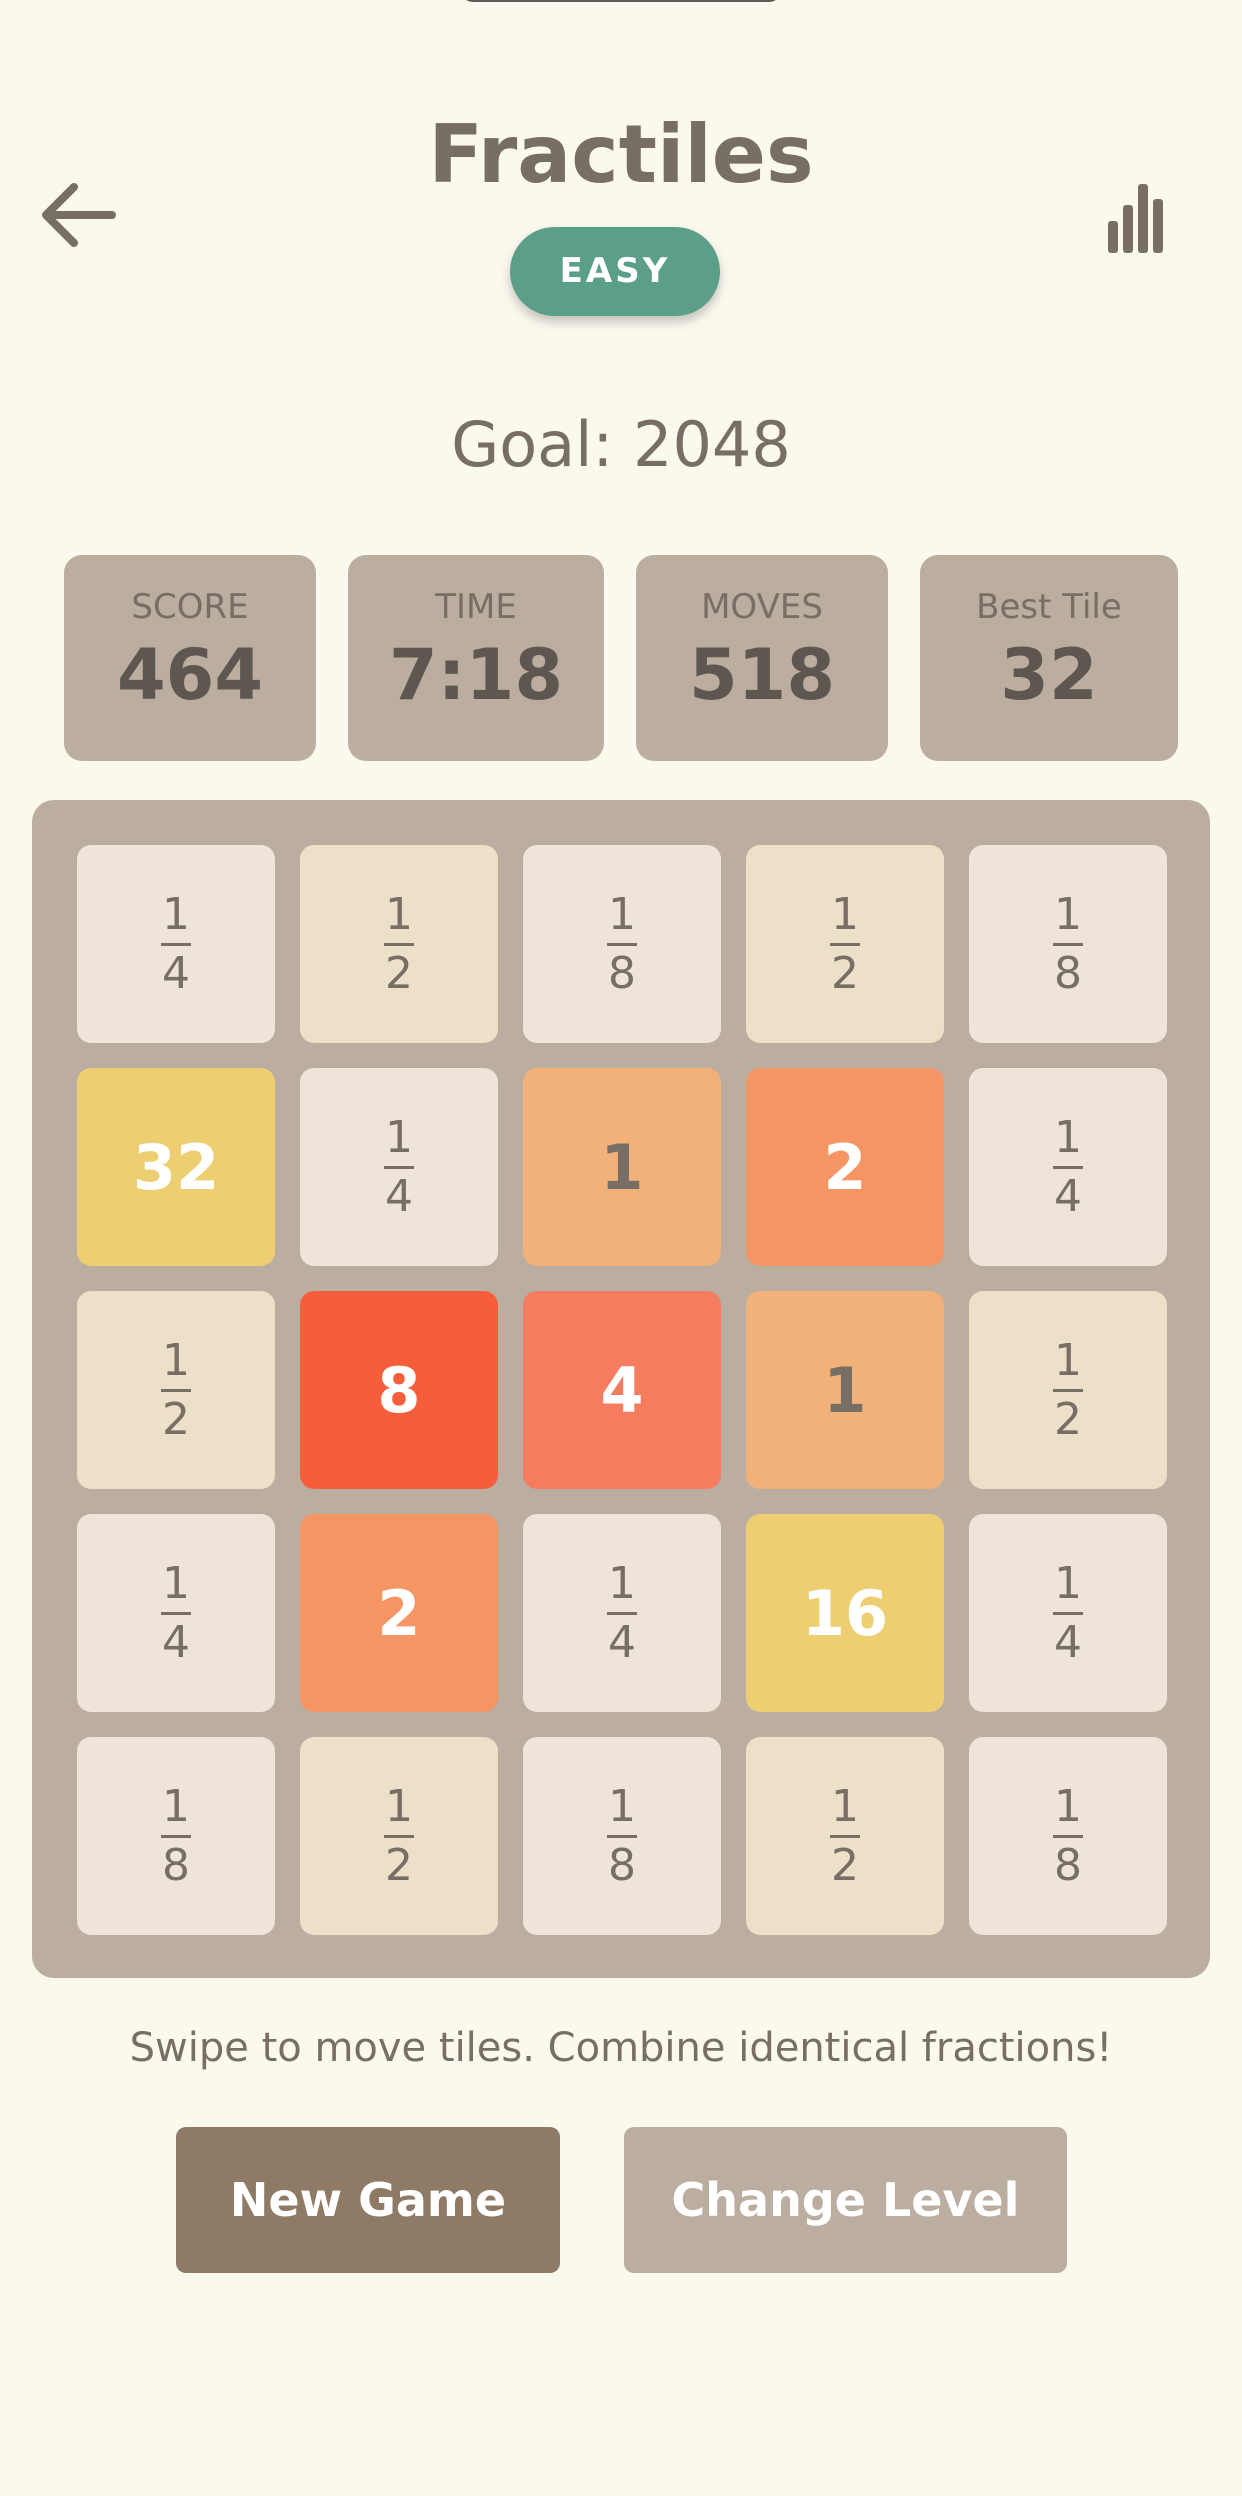 The height and width of the screenshot is (2496, 1242). What do you see at coordinates (476, 675) in the screenshot?
I see `time-value: 7:18` at bounding box center [476, 675].